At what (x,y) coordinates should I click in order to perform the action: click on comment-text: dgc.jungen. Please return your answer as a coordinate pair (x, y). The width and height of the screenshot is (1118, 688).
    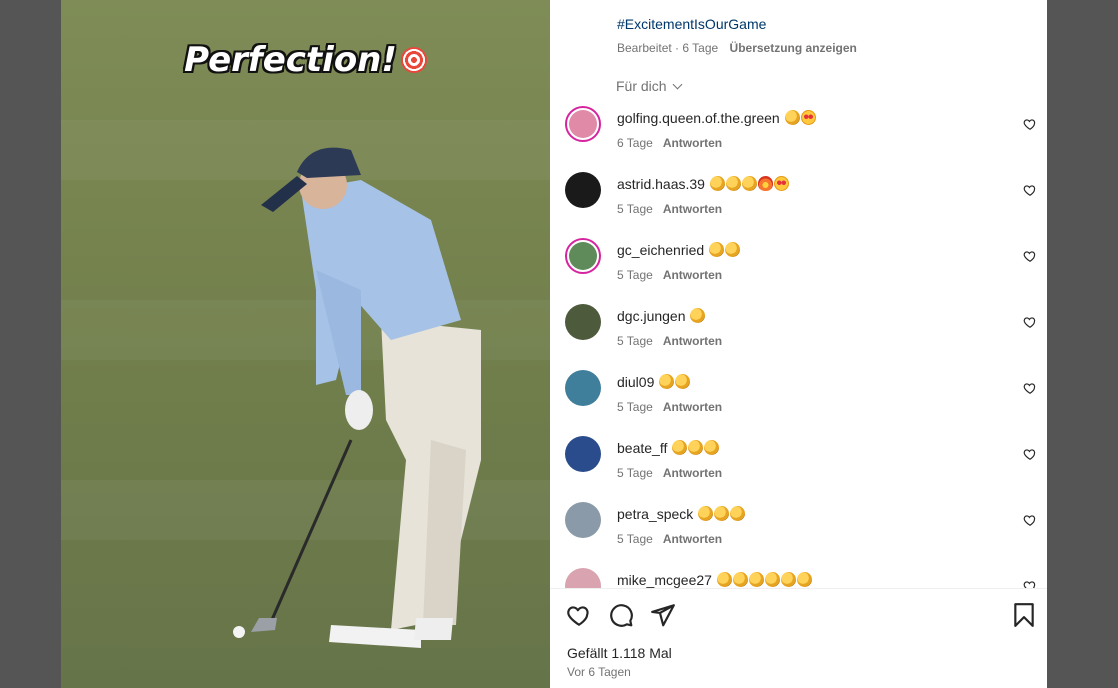
    Looking at the image, I should click on (661, 316).